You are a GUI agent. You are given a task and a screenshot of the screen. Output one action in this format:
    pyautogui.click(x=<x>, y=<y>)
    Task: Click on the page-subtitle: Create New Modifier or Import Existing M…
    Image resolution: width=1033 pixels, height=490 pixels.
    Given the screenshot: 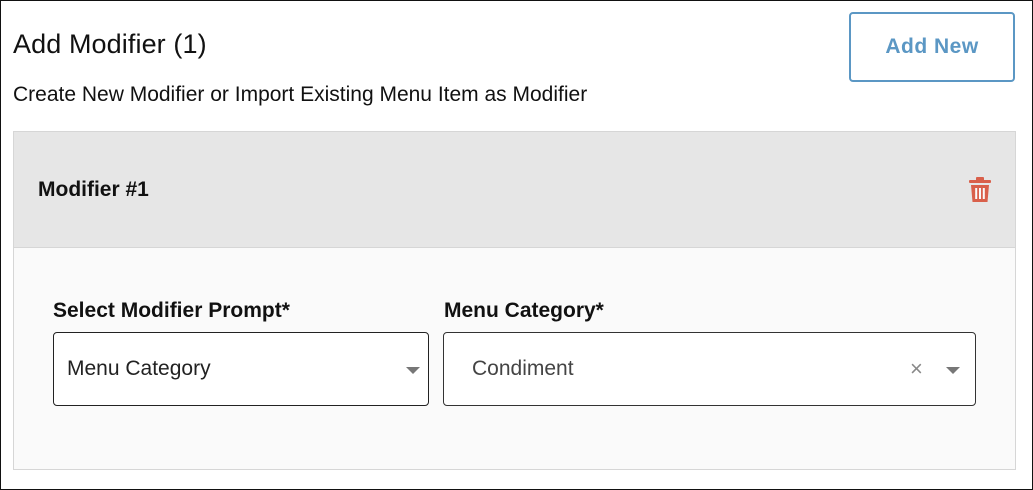 What is the action you would take?
    pyautogui.click(x=300, y=94)
    